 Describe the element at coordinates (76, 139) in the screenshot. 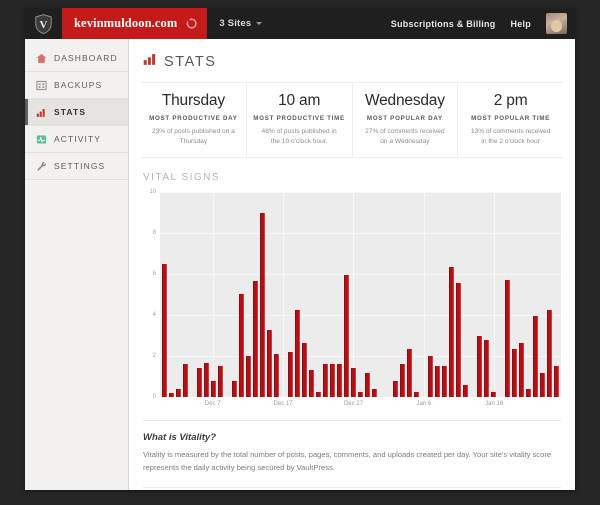

I see `sidebar-item-activity: ACTIVITY` at that location.